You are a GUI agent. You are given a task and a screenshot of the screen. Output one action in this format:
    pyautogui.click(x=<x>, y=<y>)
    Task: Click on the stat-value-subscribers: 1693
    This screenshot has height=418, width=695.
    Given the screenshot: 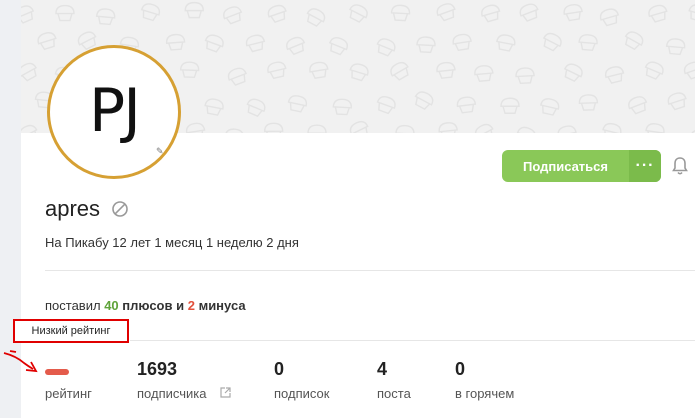 What is the action you would take?
    pyautogui.click(x=157, y=369)
    